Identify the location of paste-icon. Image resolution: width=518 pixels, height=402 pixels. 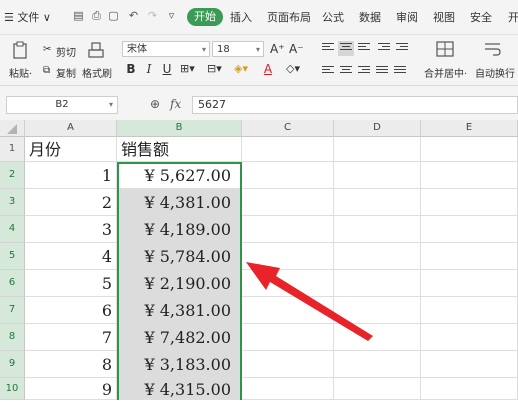
(20, 50).